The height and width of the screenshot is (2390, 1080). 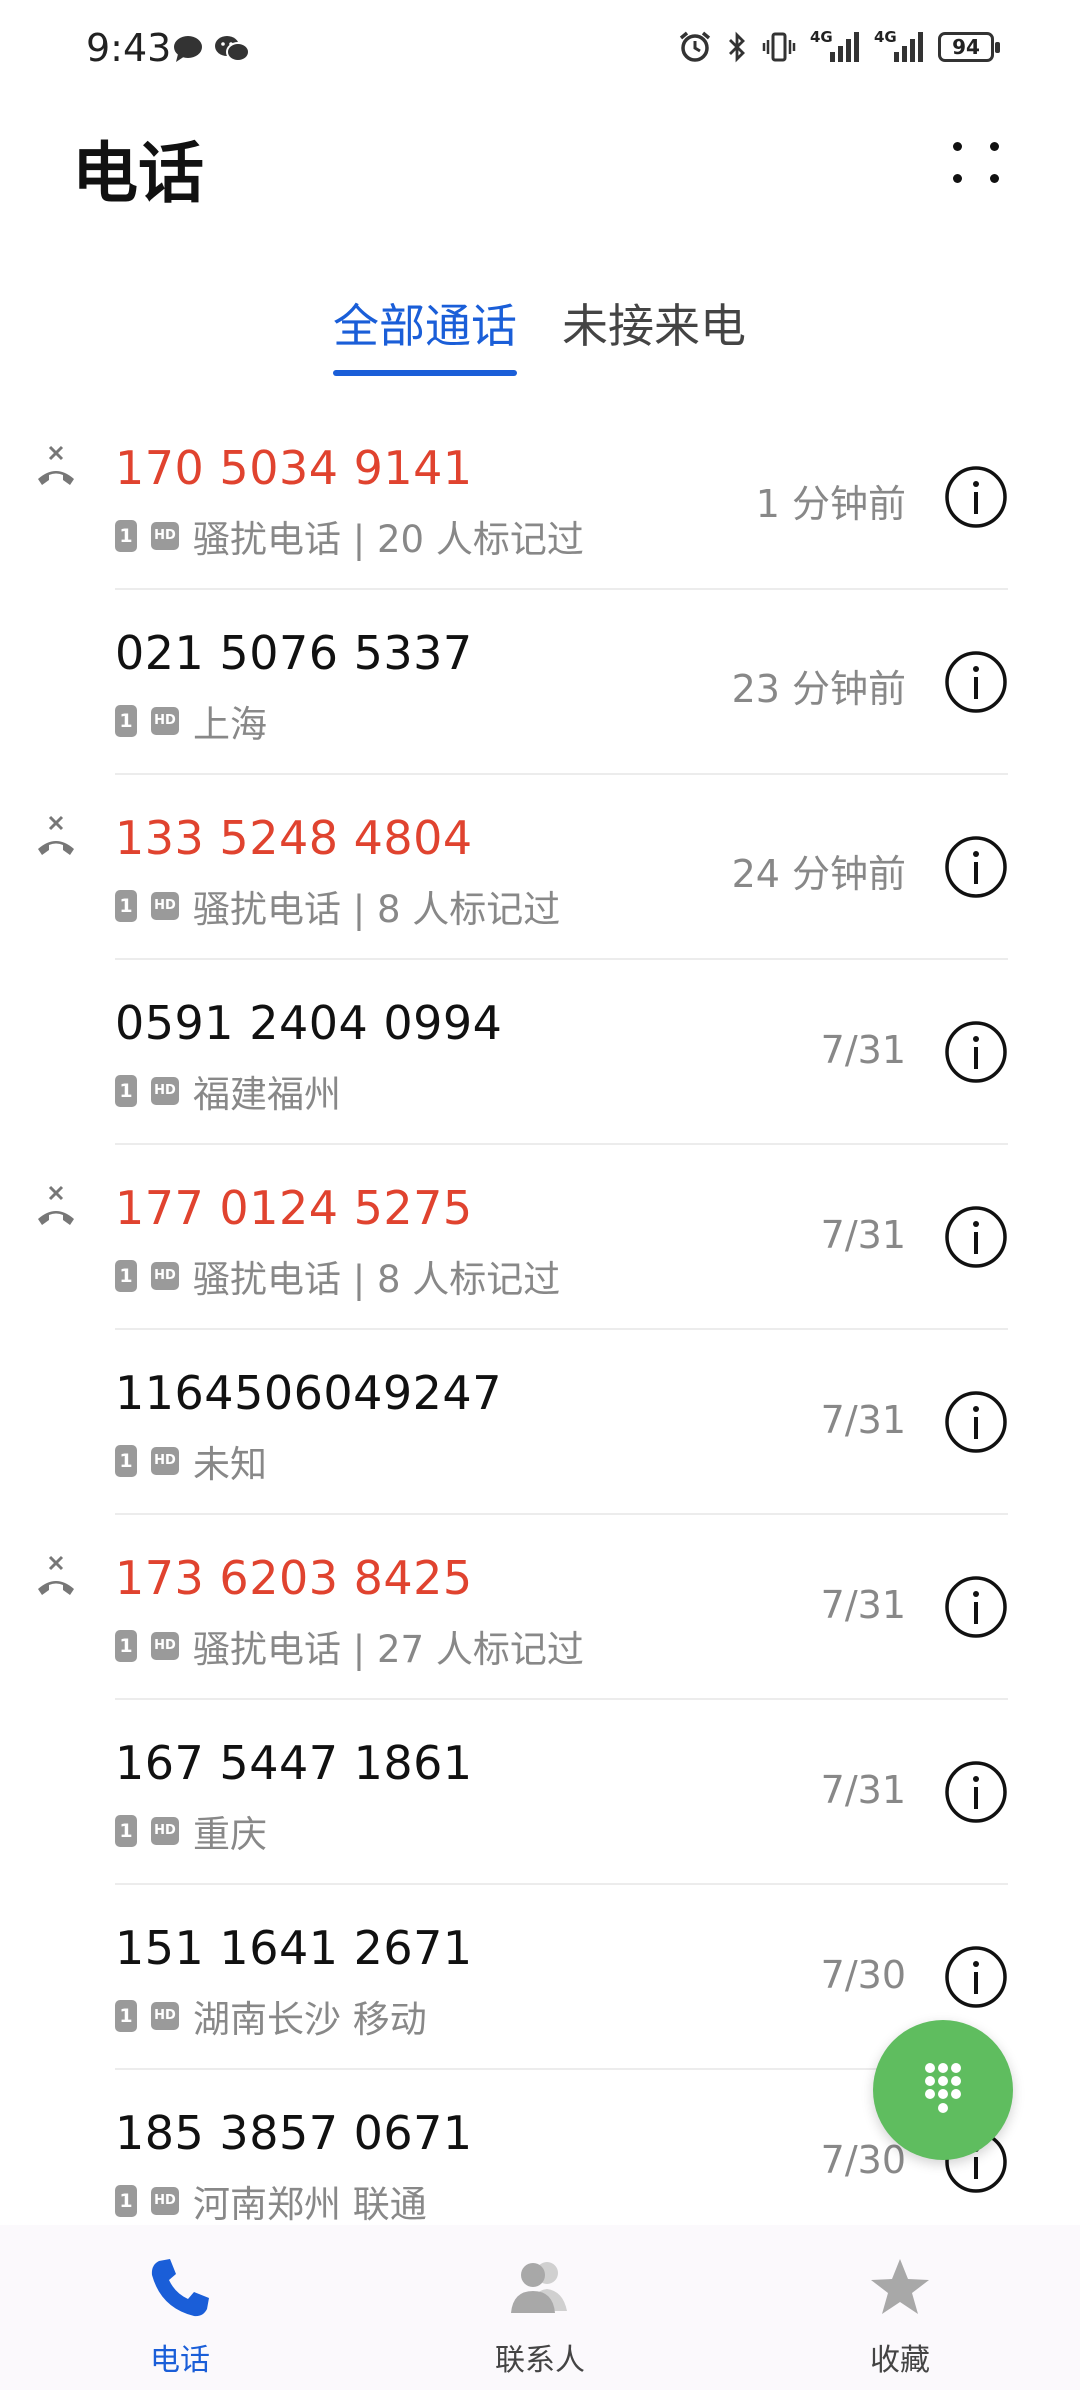 I want to click on call-meta: 1 HD 骚扰电话 | 20 人标记过, so click(x=349, y=536).